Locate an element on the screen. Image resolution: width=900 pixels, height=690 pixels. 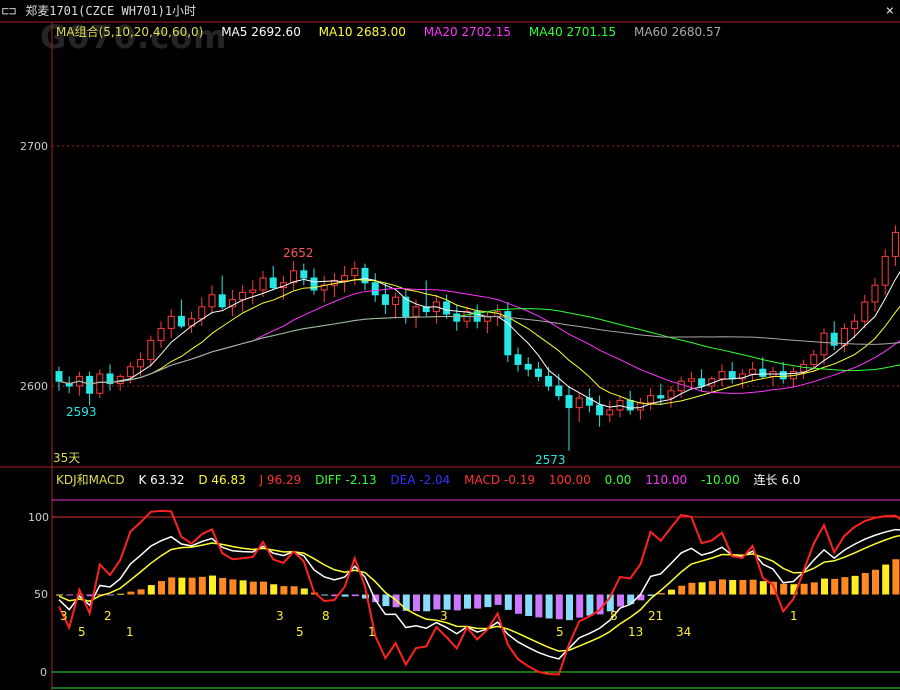
count-label: 1 is located at coordinates (372, 632).